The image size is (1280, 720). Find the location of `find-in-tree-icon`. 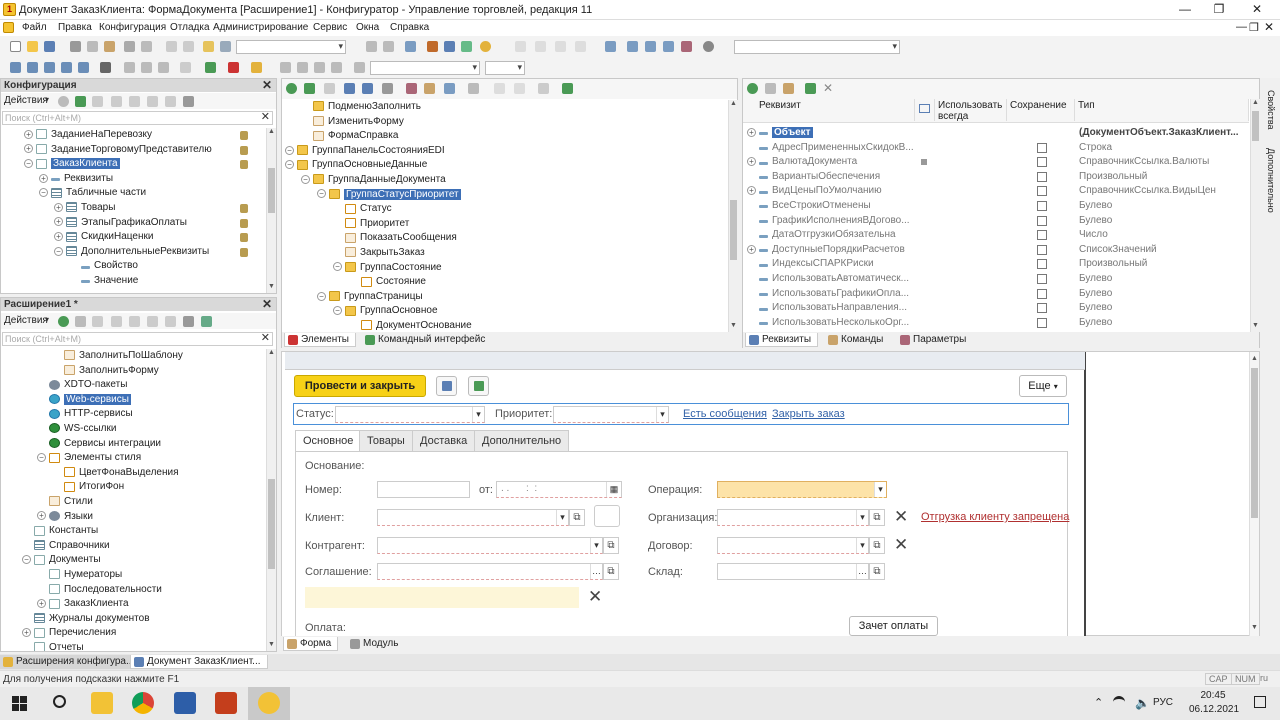

find-in-tree-icon is located at coordinates (208, 46).